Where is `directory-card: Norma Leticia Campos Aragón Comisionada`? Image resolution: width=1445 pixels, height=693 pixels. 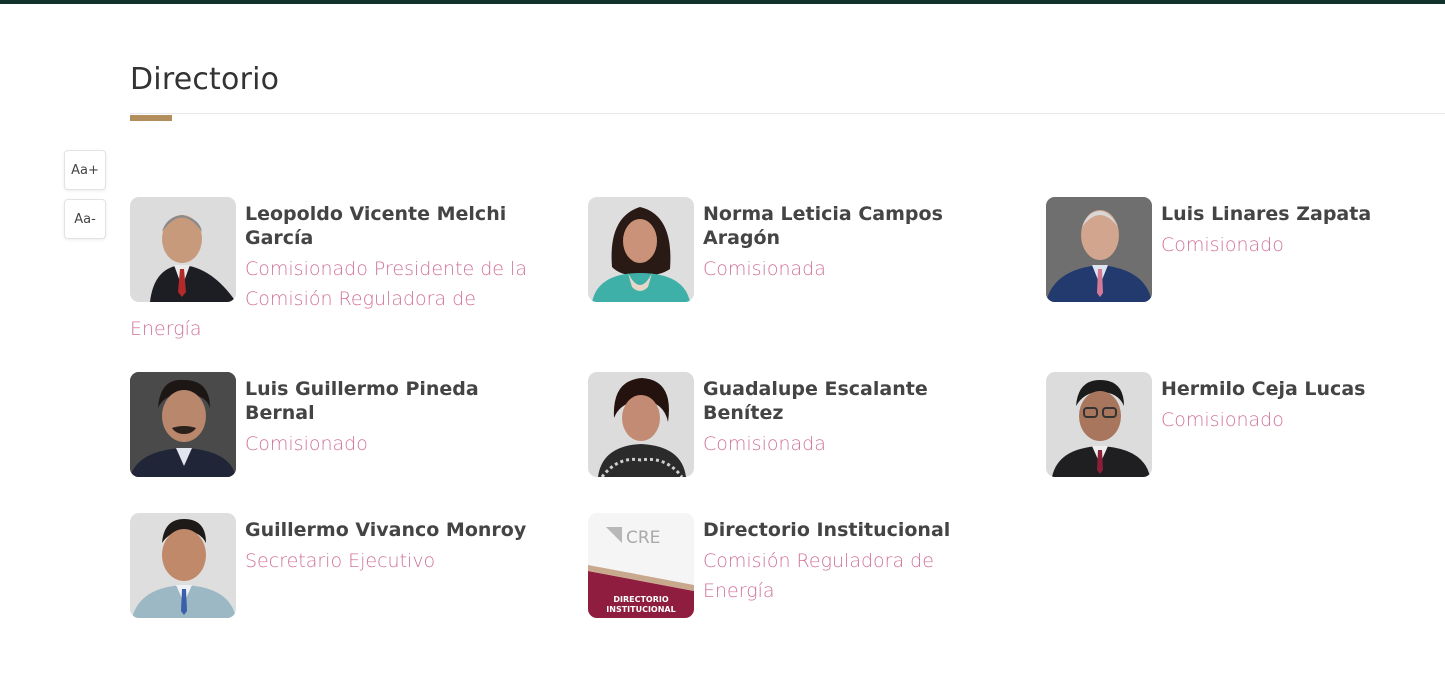
directory-card: Norma Leticia Campos Aragón Comisionada is located at coordinates (798, 249).